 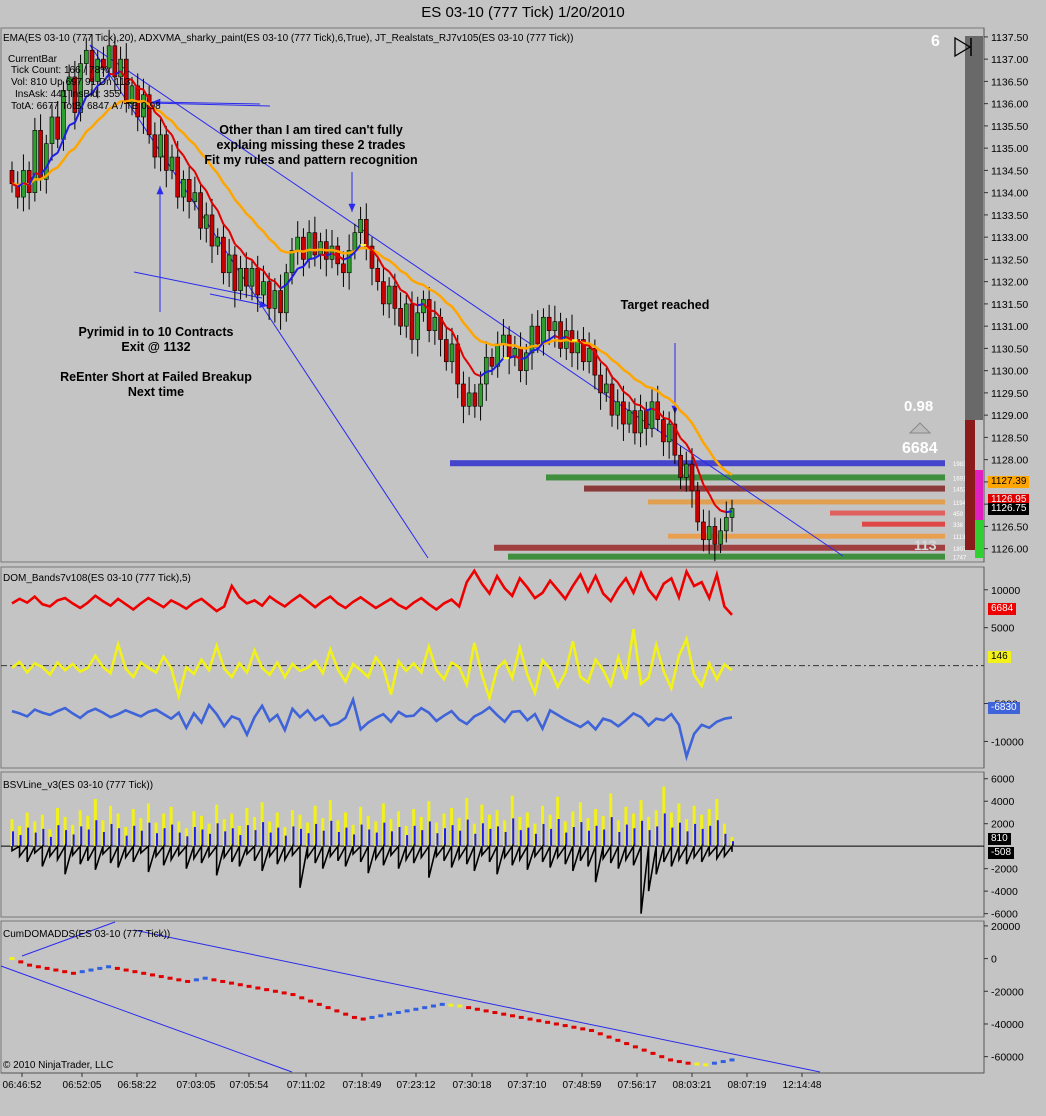 I want to click on stat-bar-gray, so click(x=974, y=228).